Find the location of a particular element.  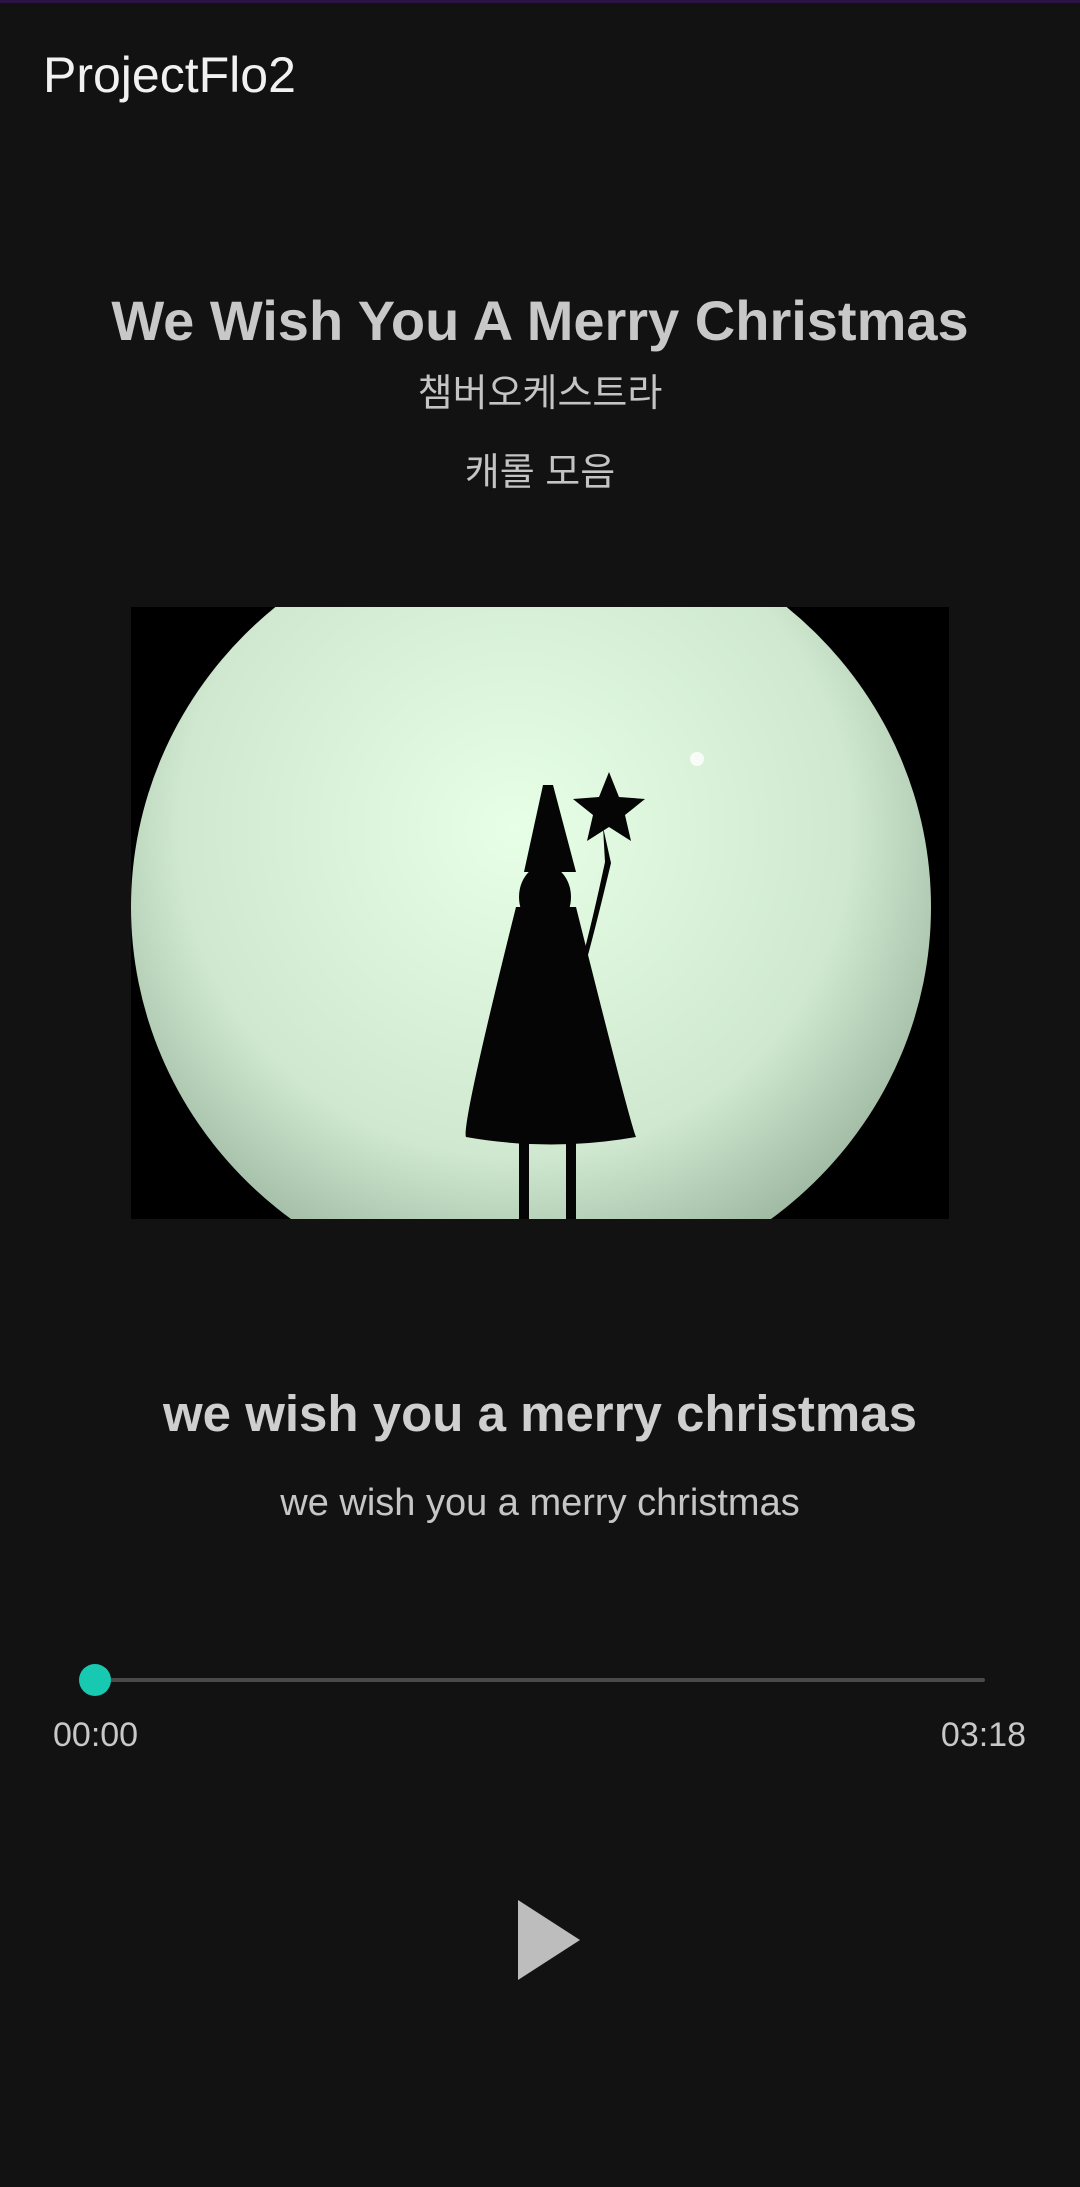

album-name: 캐롤 모음 is located at coordinates (540, 473).